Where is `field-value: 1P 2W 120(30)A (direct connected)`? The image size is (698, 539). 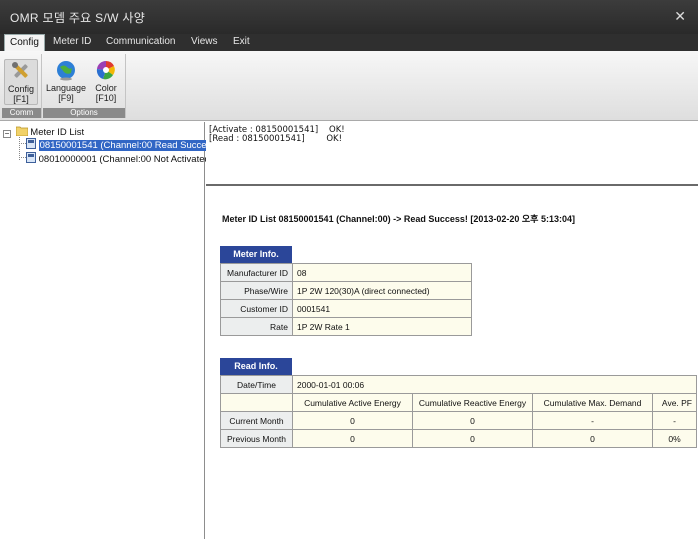 field-value: 1P 2W 120(30)A (direct connected) is located at coordinates (382, 290).